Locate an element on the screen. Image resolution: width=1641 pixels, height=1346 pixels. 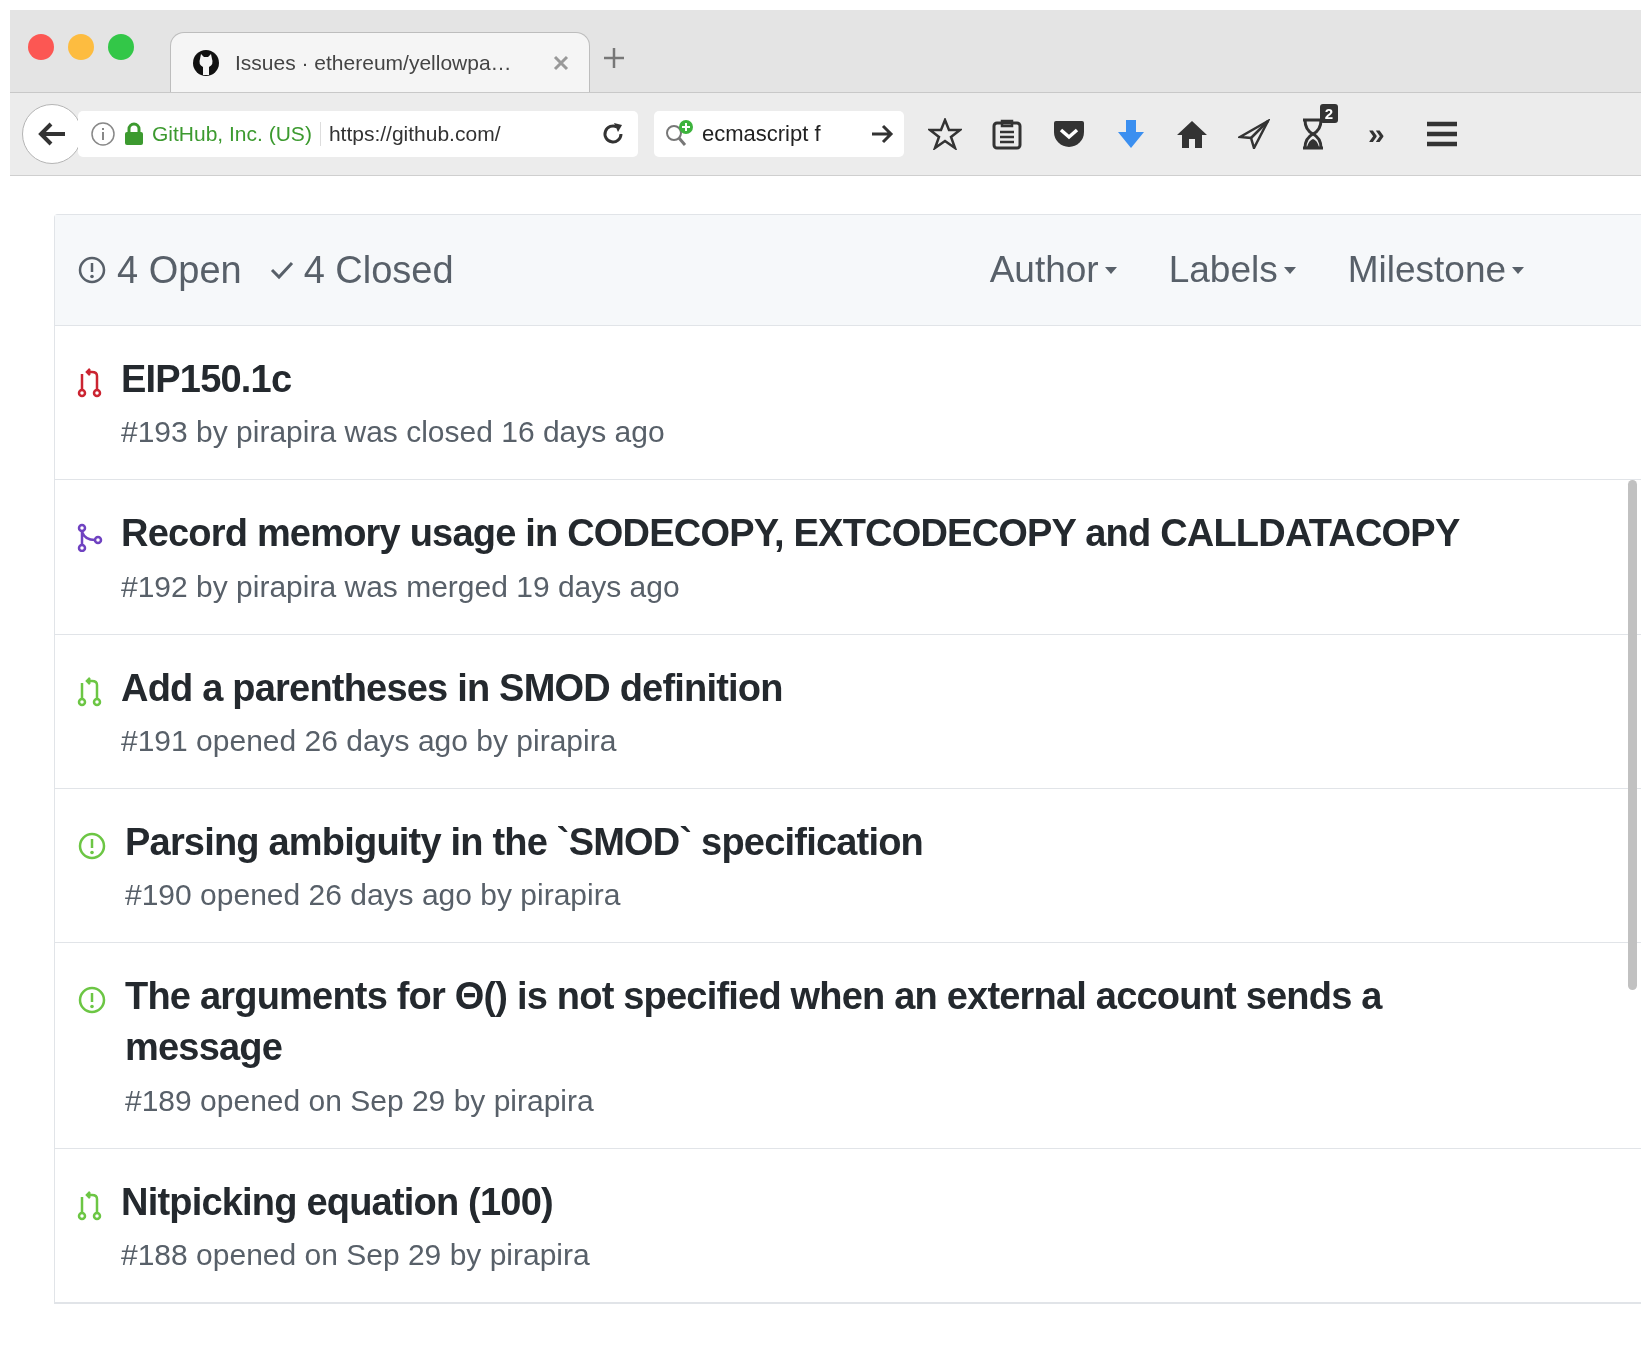
new-tab-icon is located at coordinates (614, 58).